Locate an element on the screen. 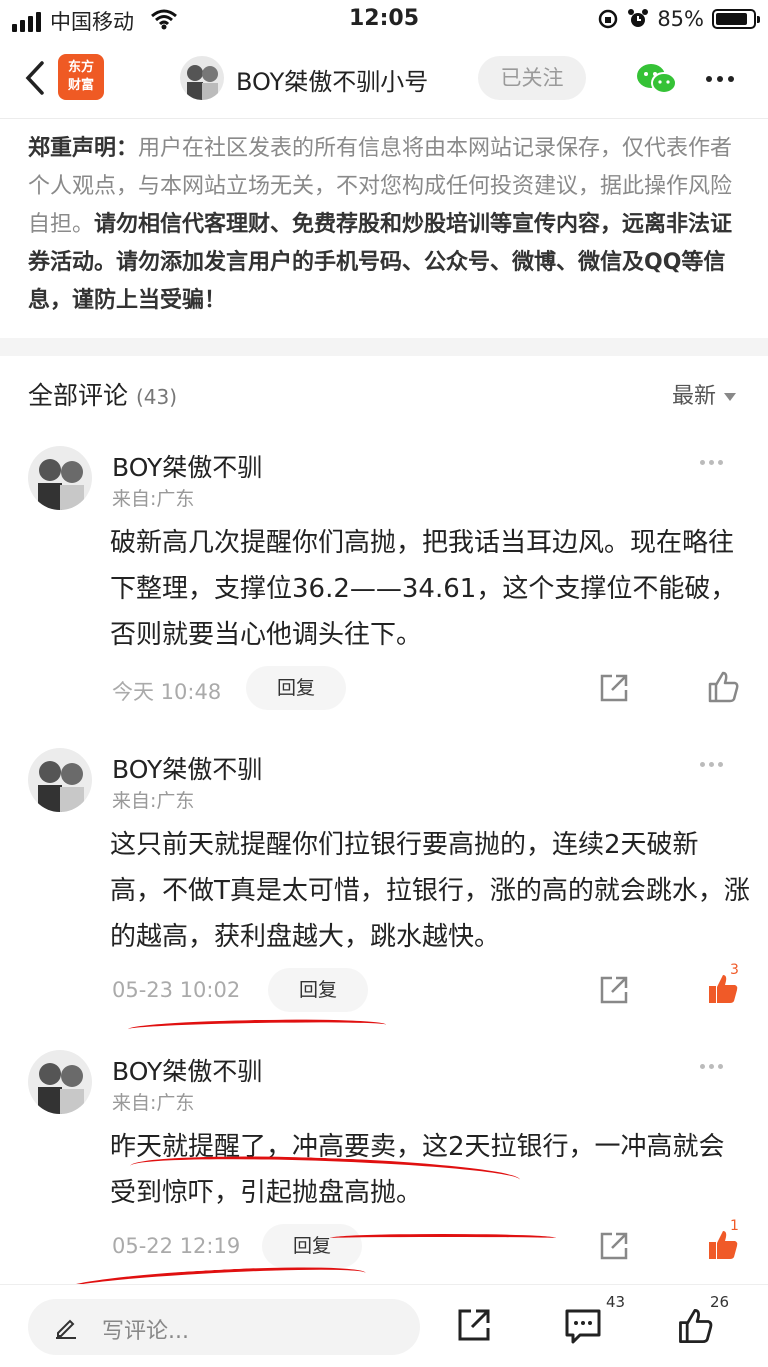  comment-time: 05-22 12:19 is located at coordinates (176, 1246).